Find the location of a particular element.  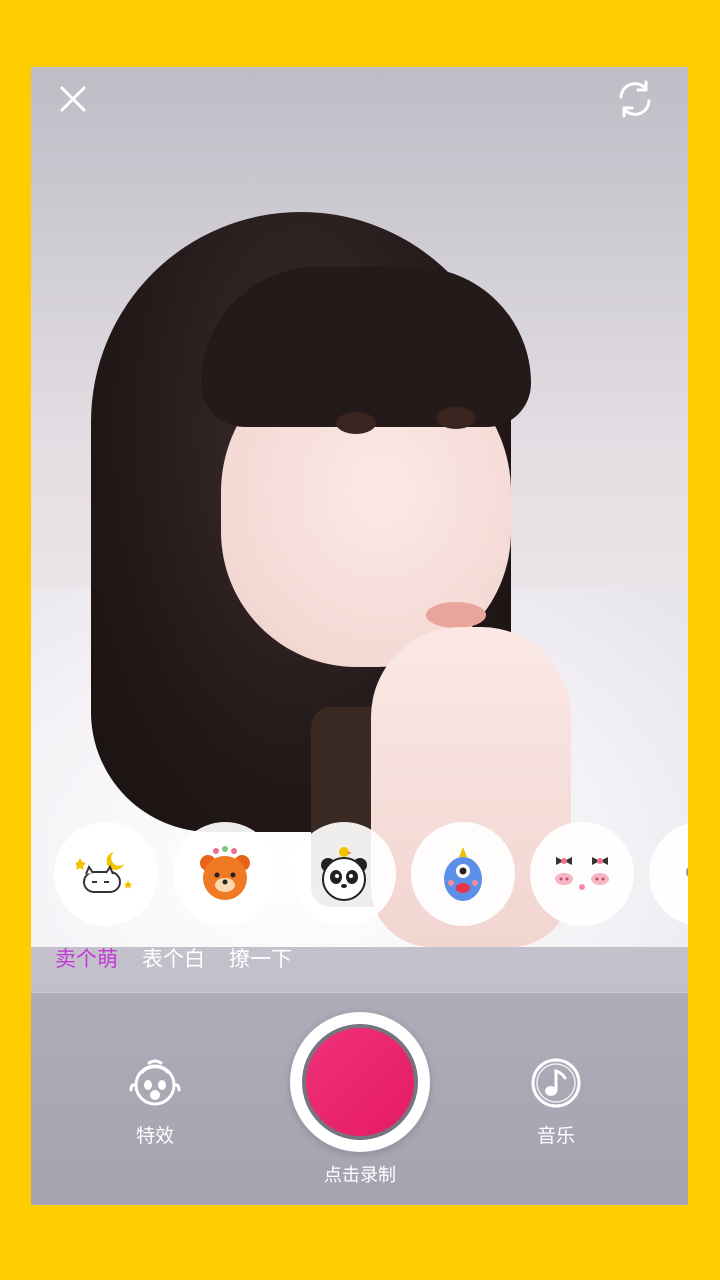

music-button: 音乐 is located at coordinates (556, 1102).